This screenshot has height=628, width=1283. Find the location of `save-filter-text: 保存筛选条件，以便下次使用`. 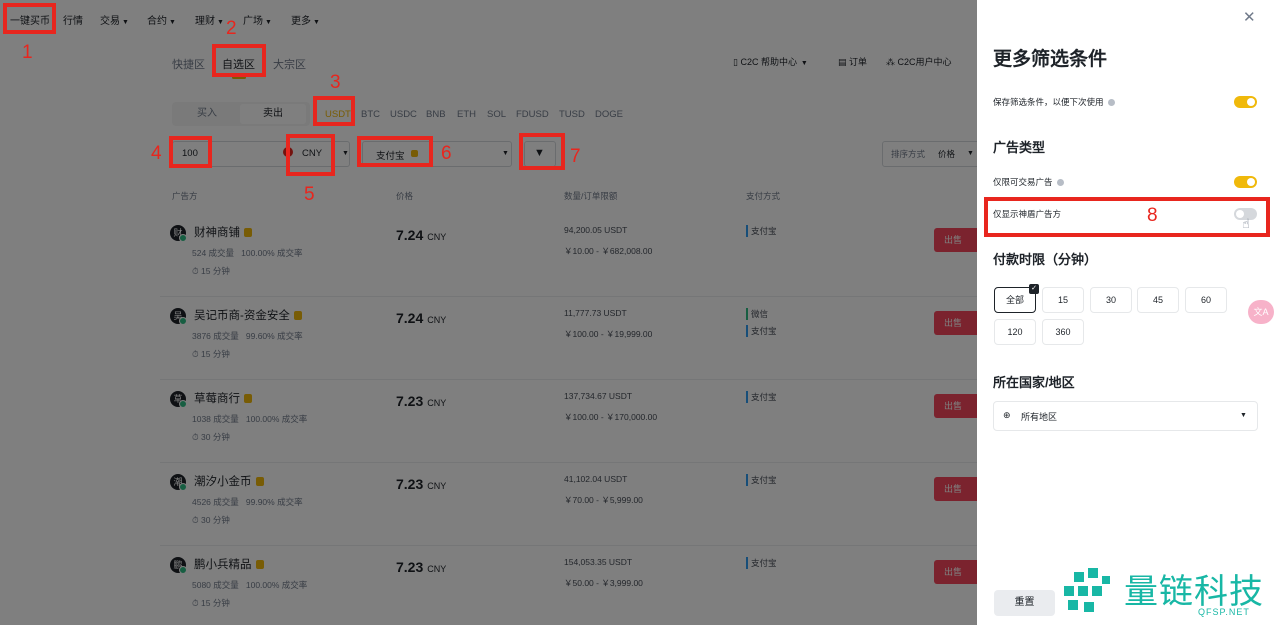

save-filter-text: 保存筛选条件，以便下次使用 is located at coordinates (1048, 102).